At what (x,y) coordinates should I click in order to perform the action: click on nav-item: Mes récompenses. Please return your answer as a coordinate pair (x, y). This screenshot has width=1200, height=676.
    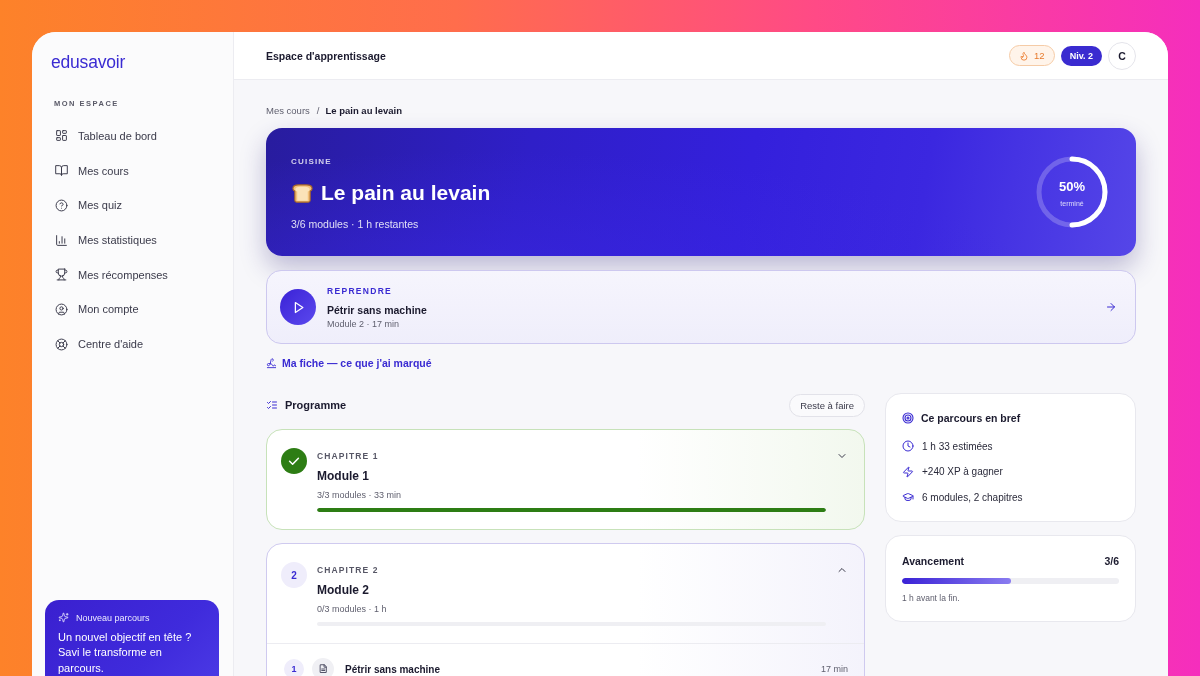
    Looking at the image, I should click on (132, 275).